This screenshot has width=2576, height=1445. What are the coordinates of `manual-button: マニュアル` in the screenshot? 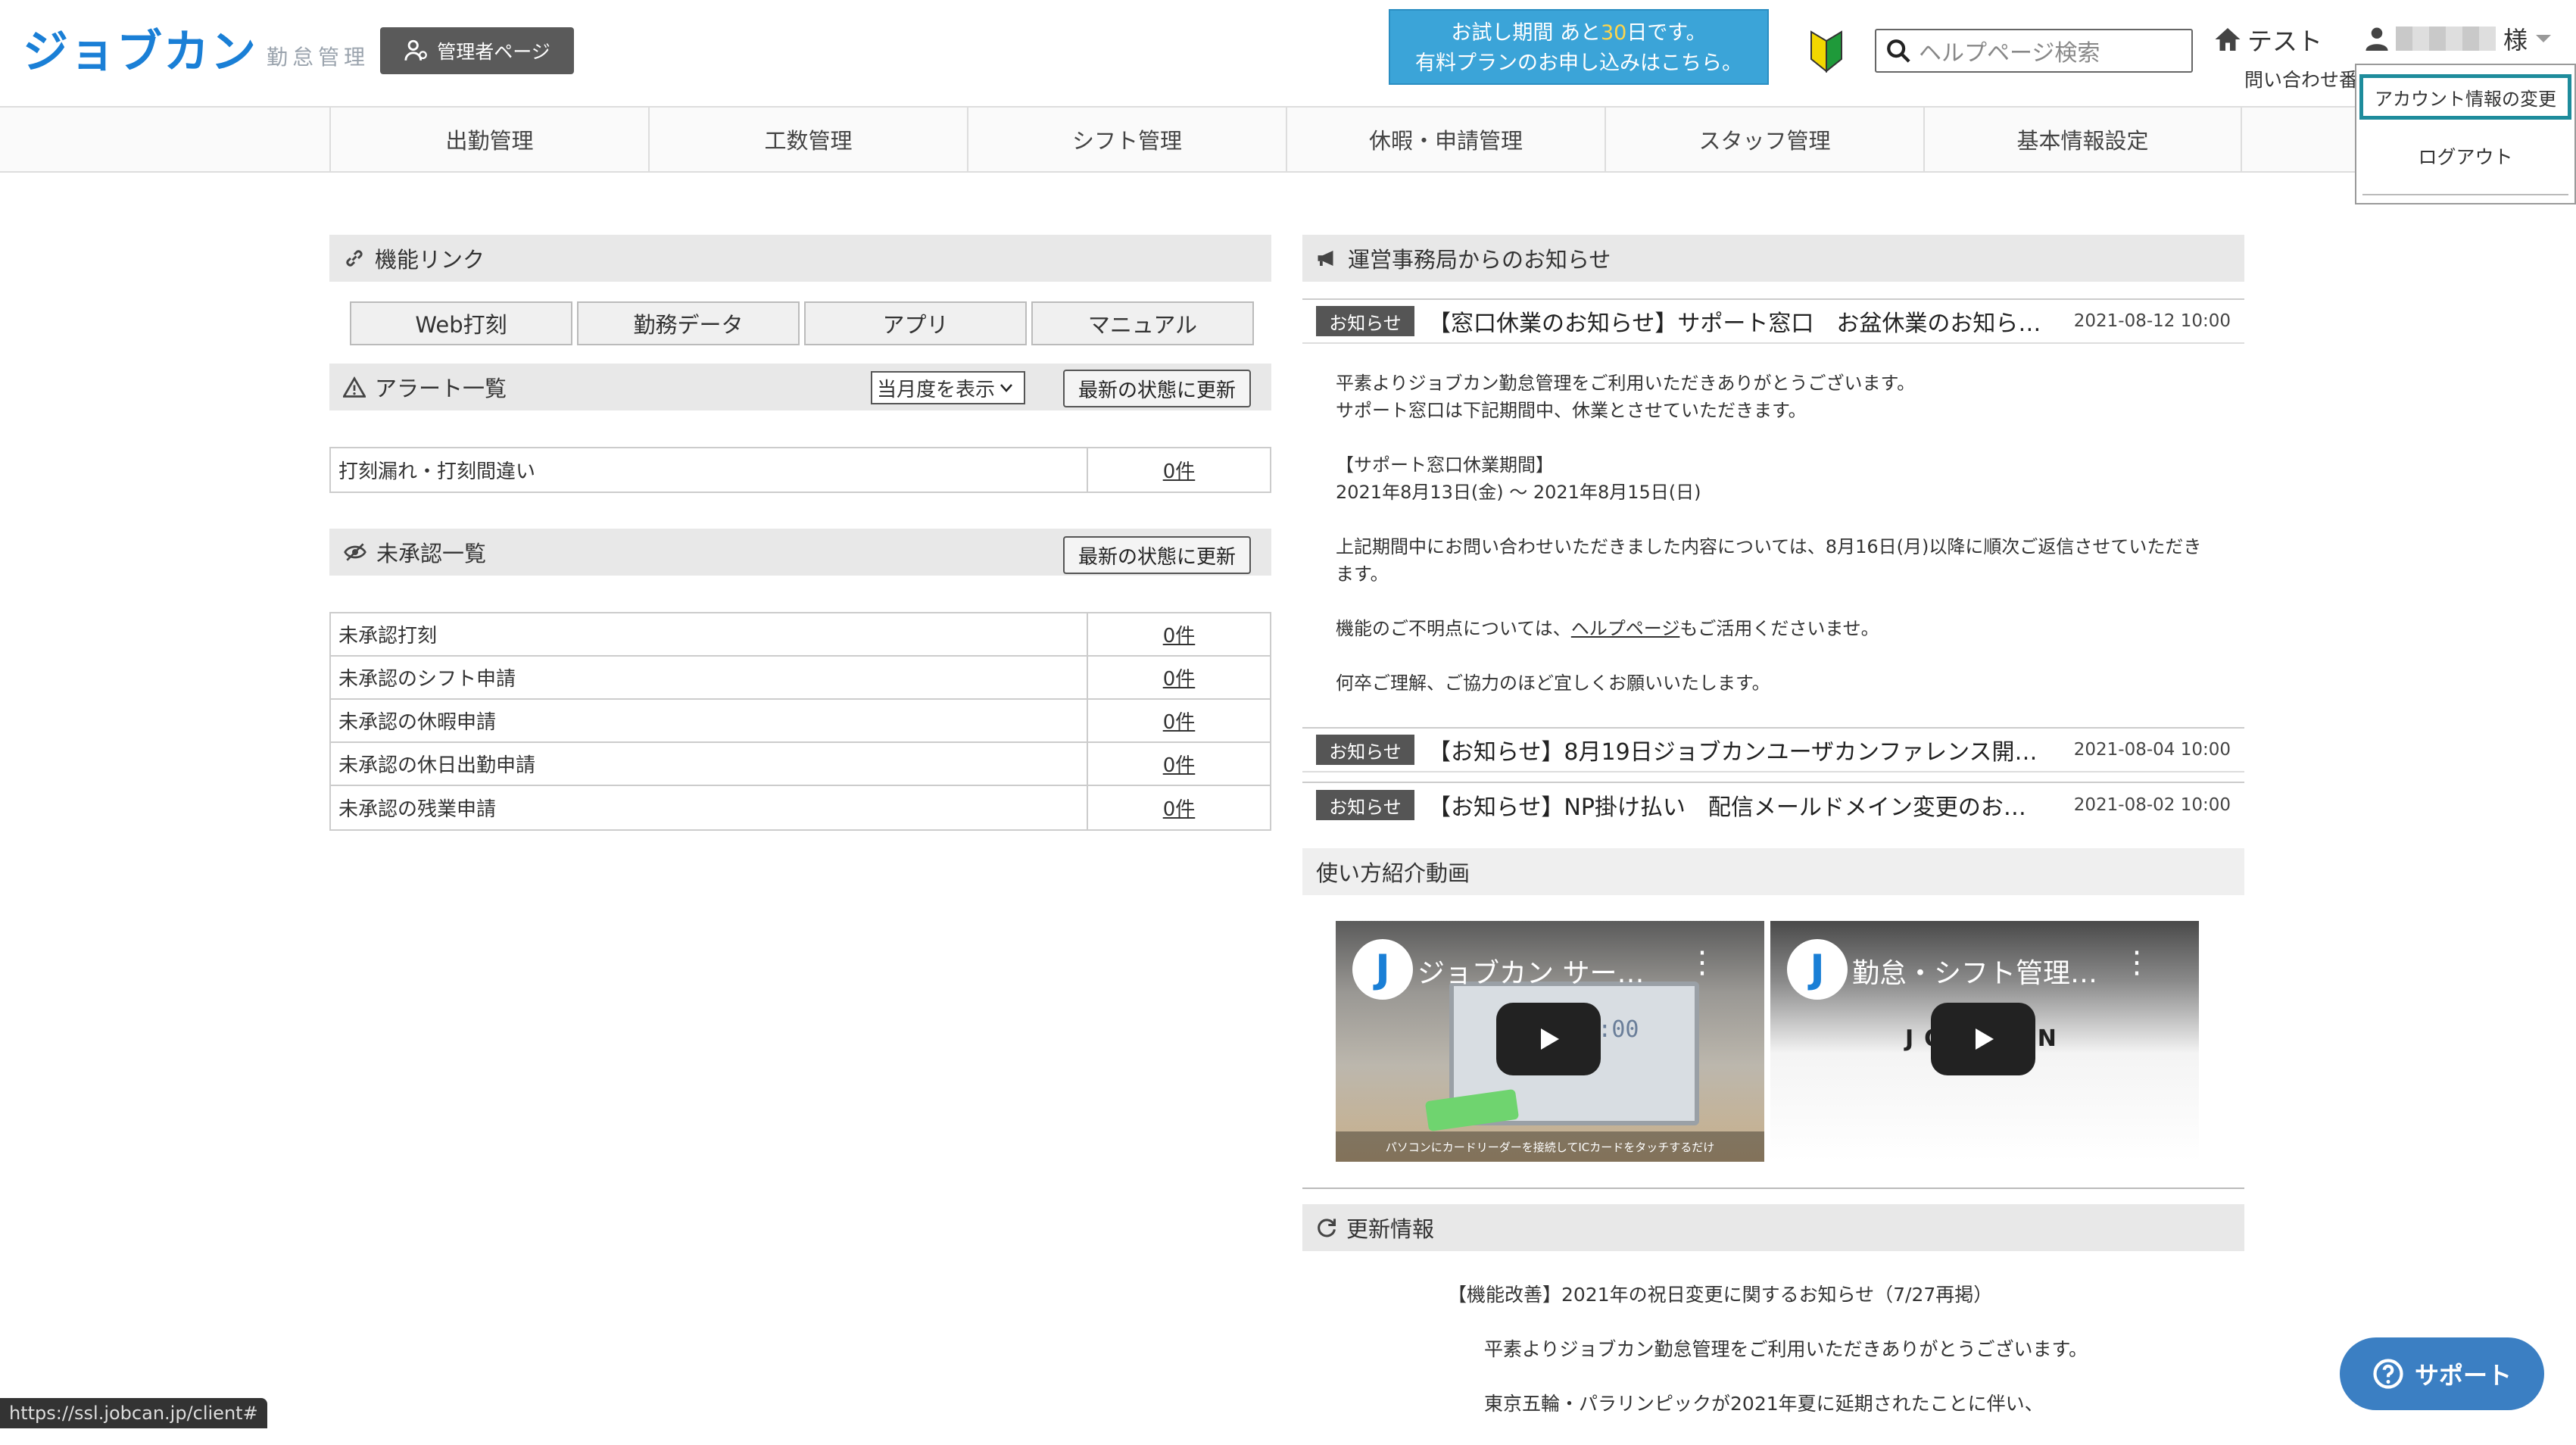 It's located at (1142, 323).